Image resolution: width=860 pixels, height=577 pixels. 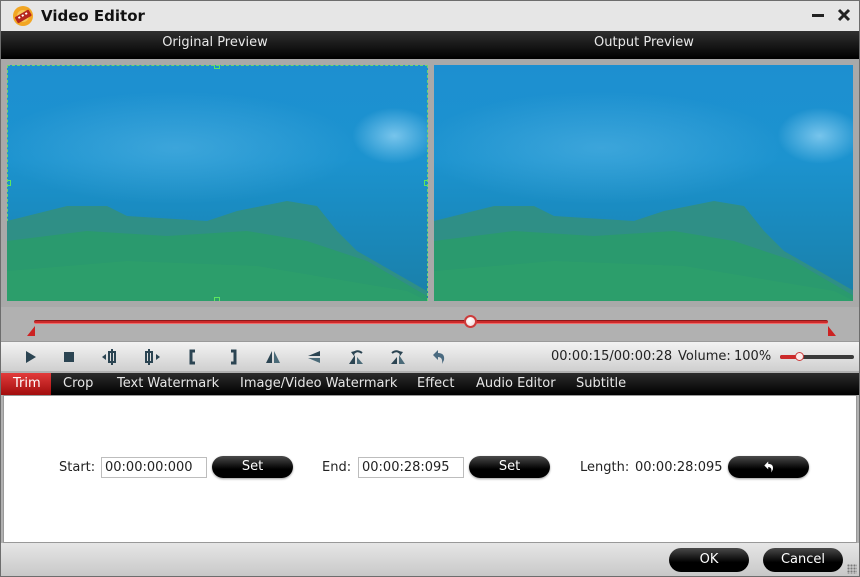 I want to click on minimize-icon, so click(x=818, y=15).